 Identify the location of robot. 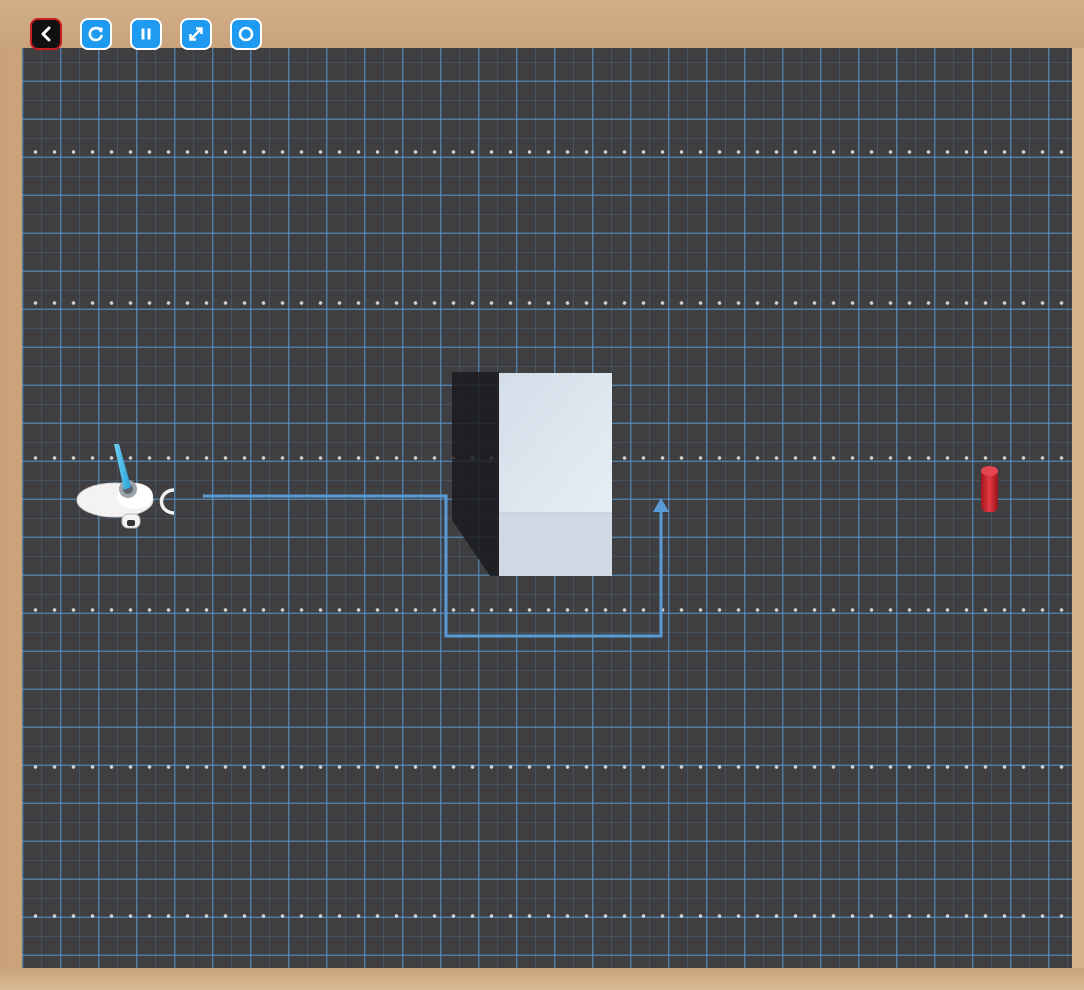
(125, 486).